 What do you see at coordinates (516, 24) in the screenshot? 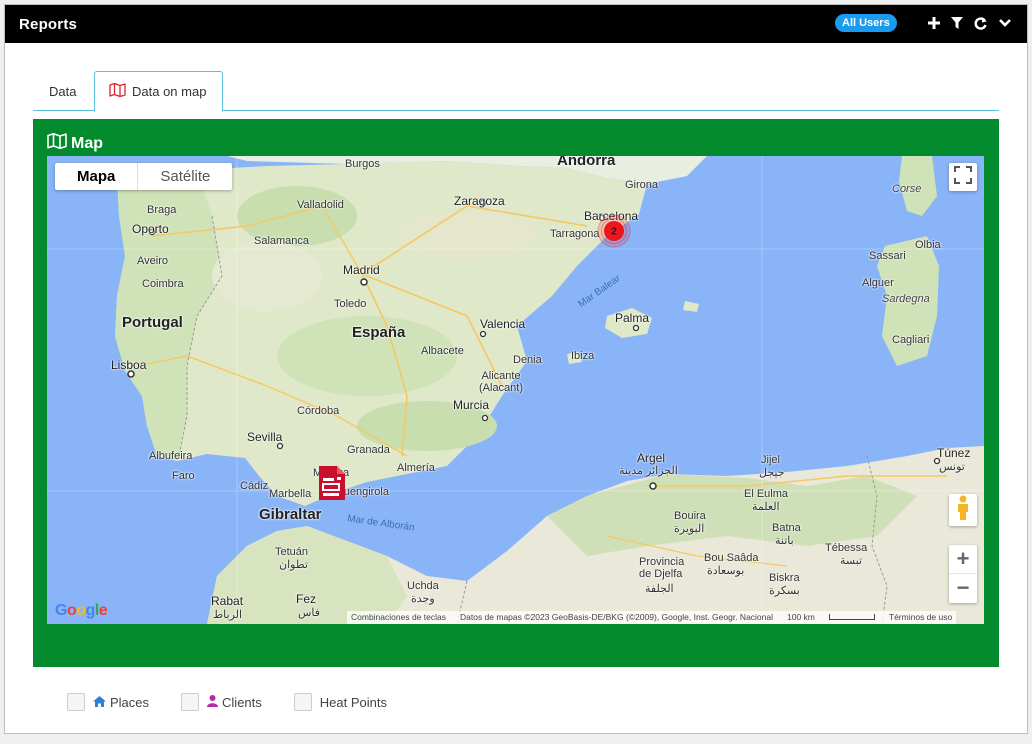
I see `title-bar: Reports All Users` at bounding box center [516, 24].